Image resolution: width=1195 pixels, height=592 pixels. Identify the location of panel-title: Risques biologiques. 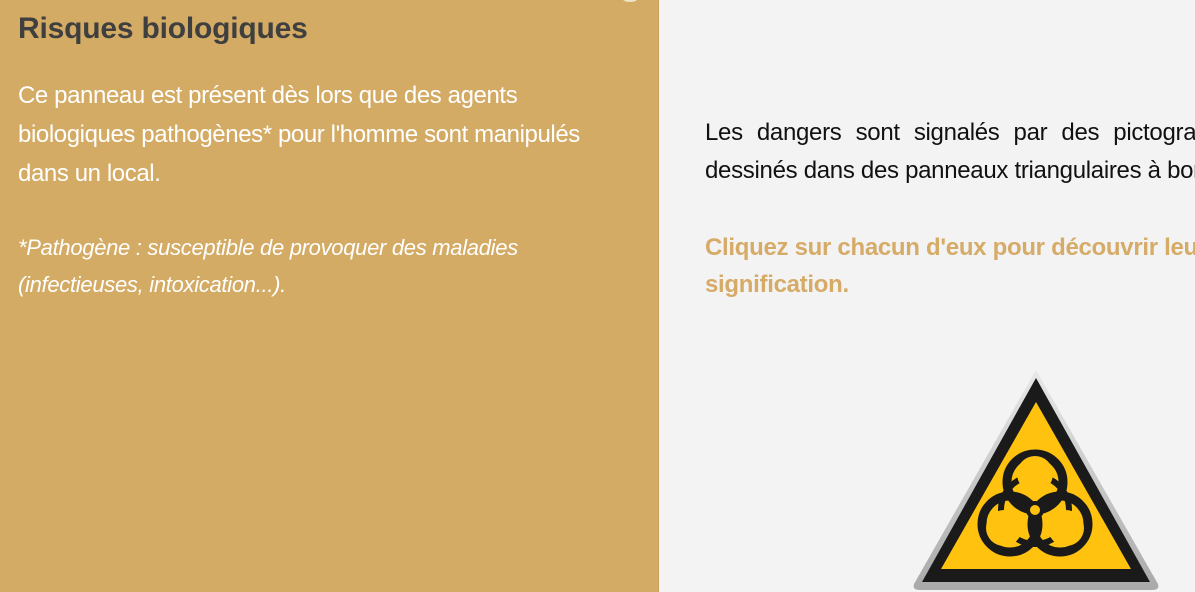
(163, 28).